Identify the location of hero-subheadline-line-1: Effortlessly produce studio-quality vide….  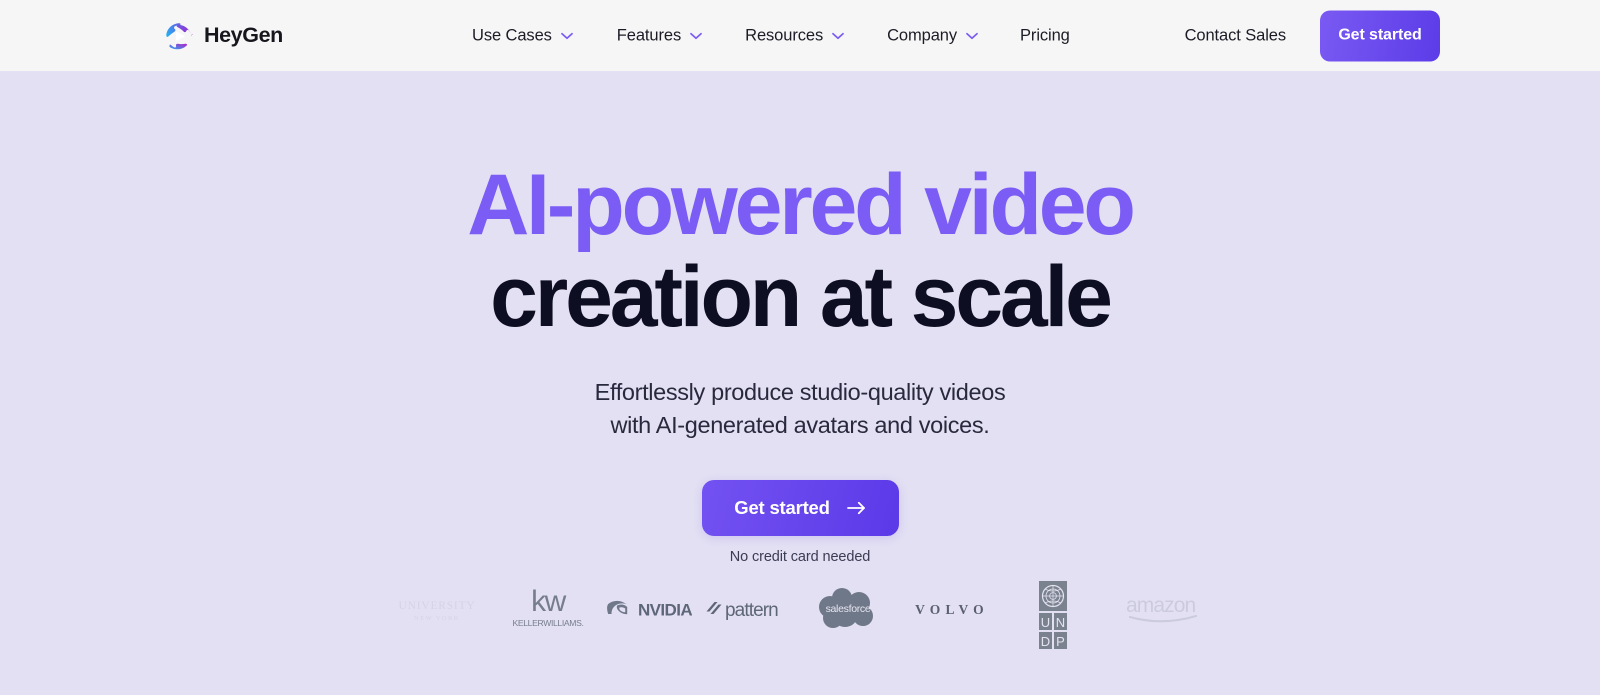
(800, 392).